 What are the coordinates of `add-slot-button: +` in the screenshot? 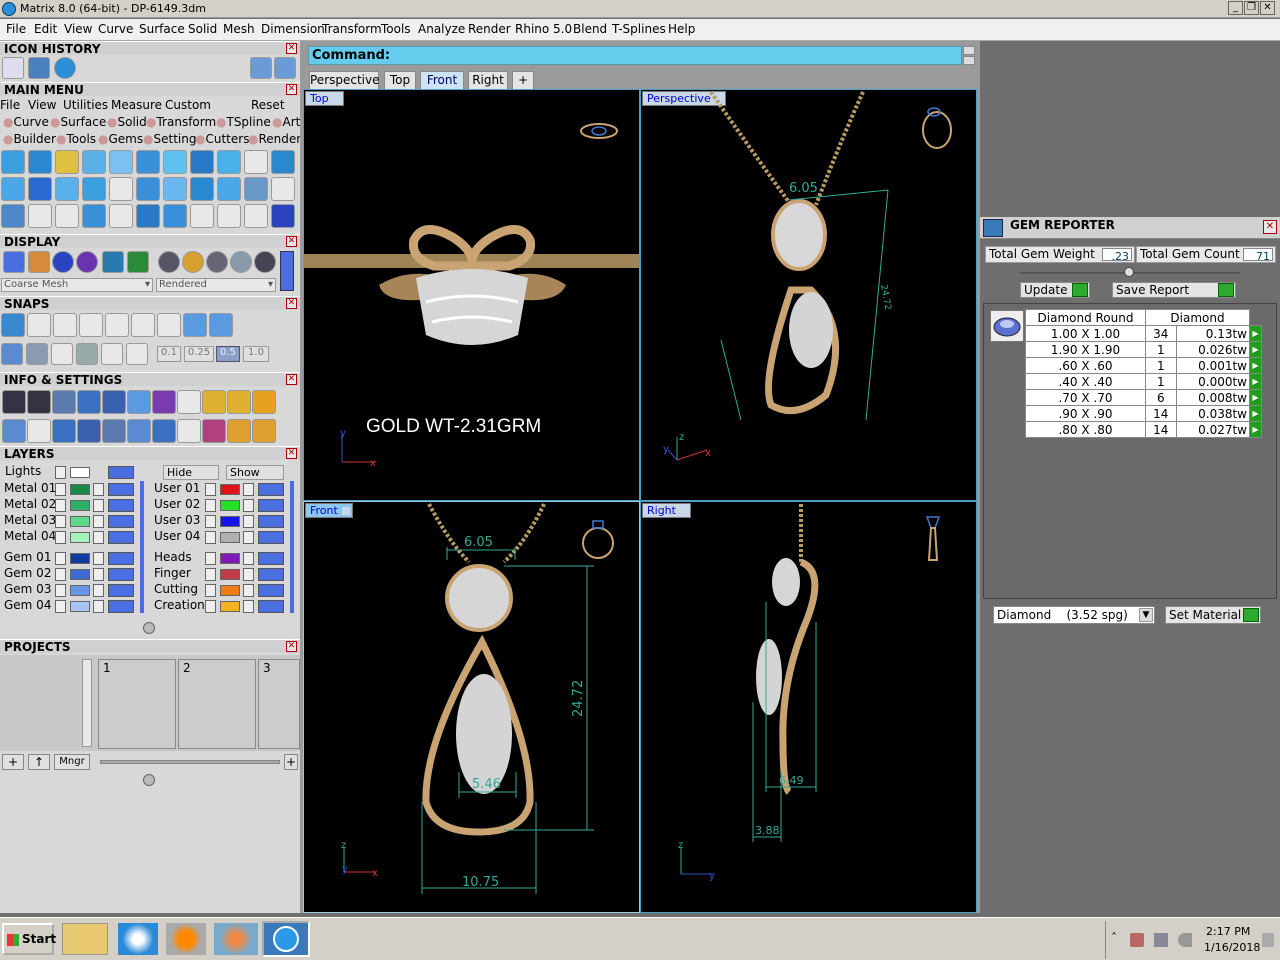 It's located at (291, 762).